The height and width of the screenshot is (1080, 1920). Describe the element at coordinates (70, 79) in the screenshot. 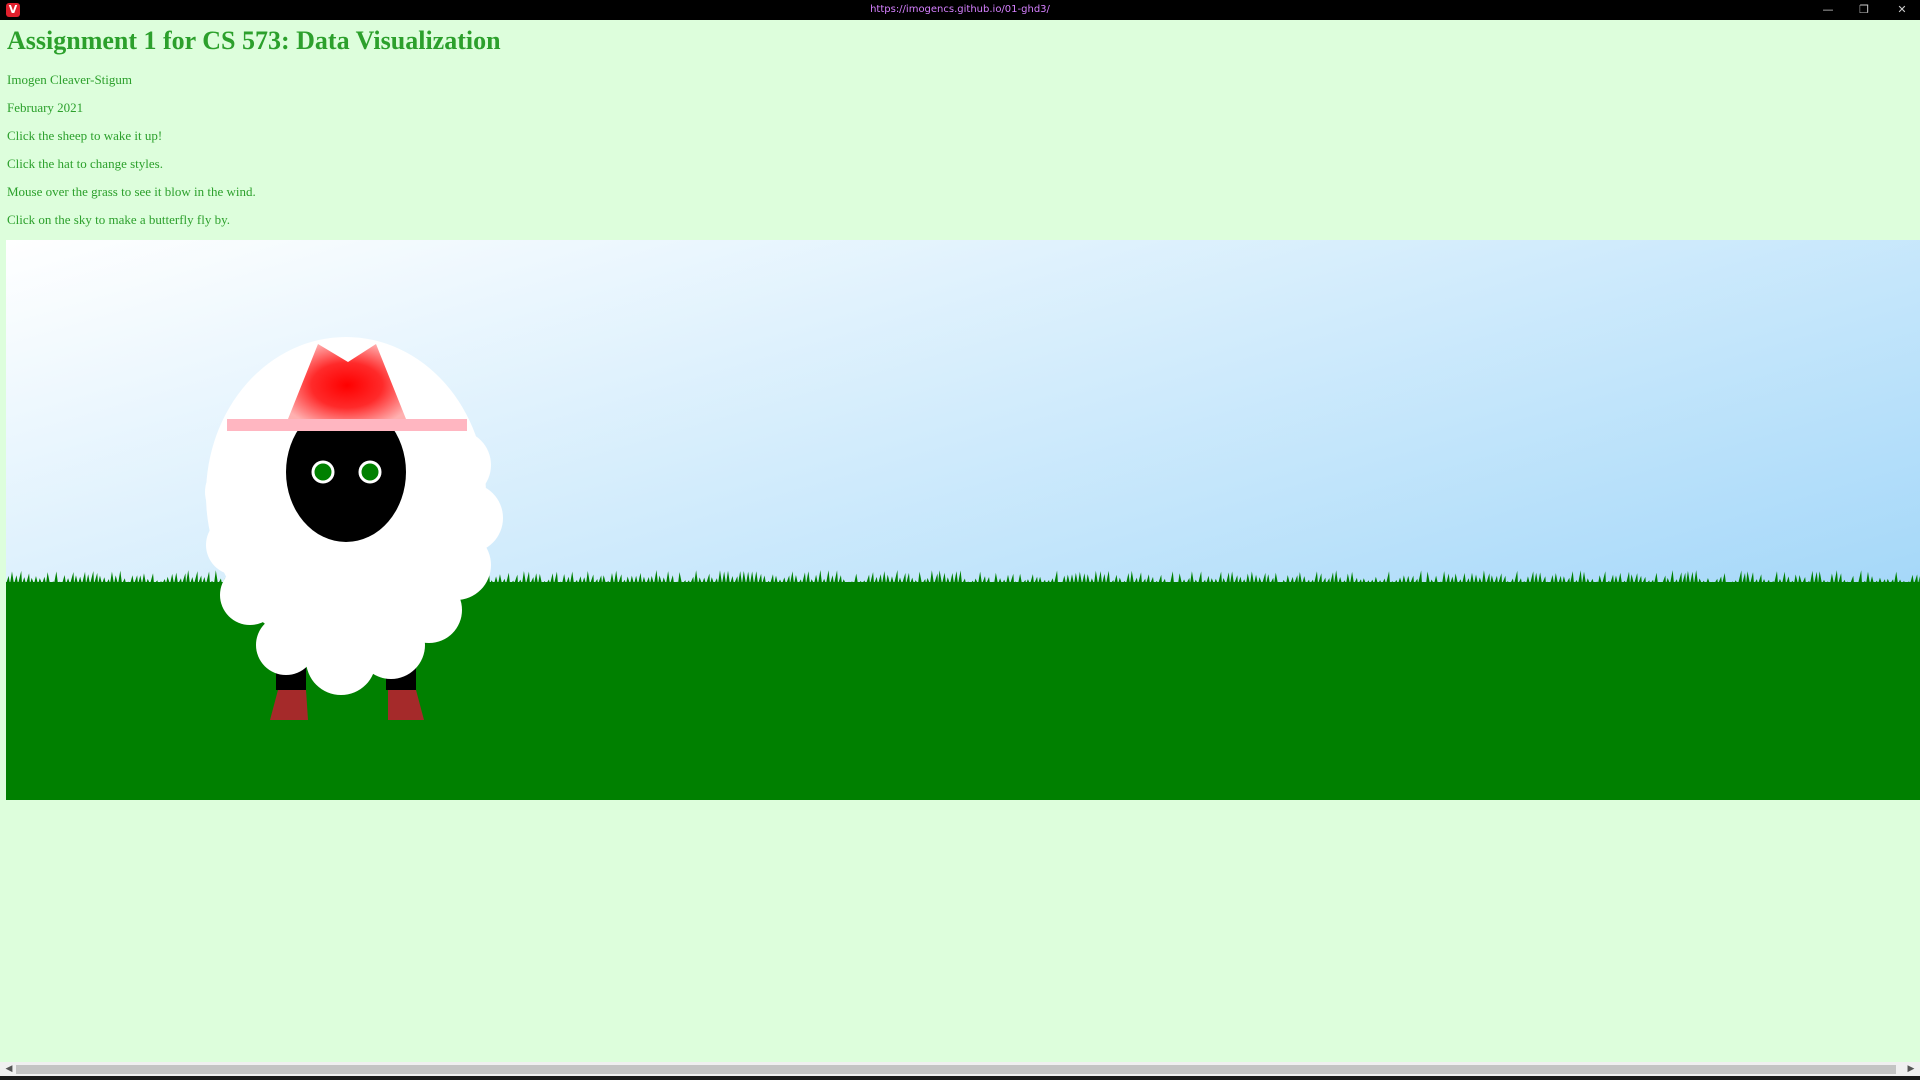

I see `author-text: Imogen Cleaver-Stigum` at that location.